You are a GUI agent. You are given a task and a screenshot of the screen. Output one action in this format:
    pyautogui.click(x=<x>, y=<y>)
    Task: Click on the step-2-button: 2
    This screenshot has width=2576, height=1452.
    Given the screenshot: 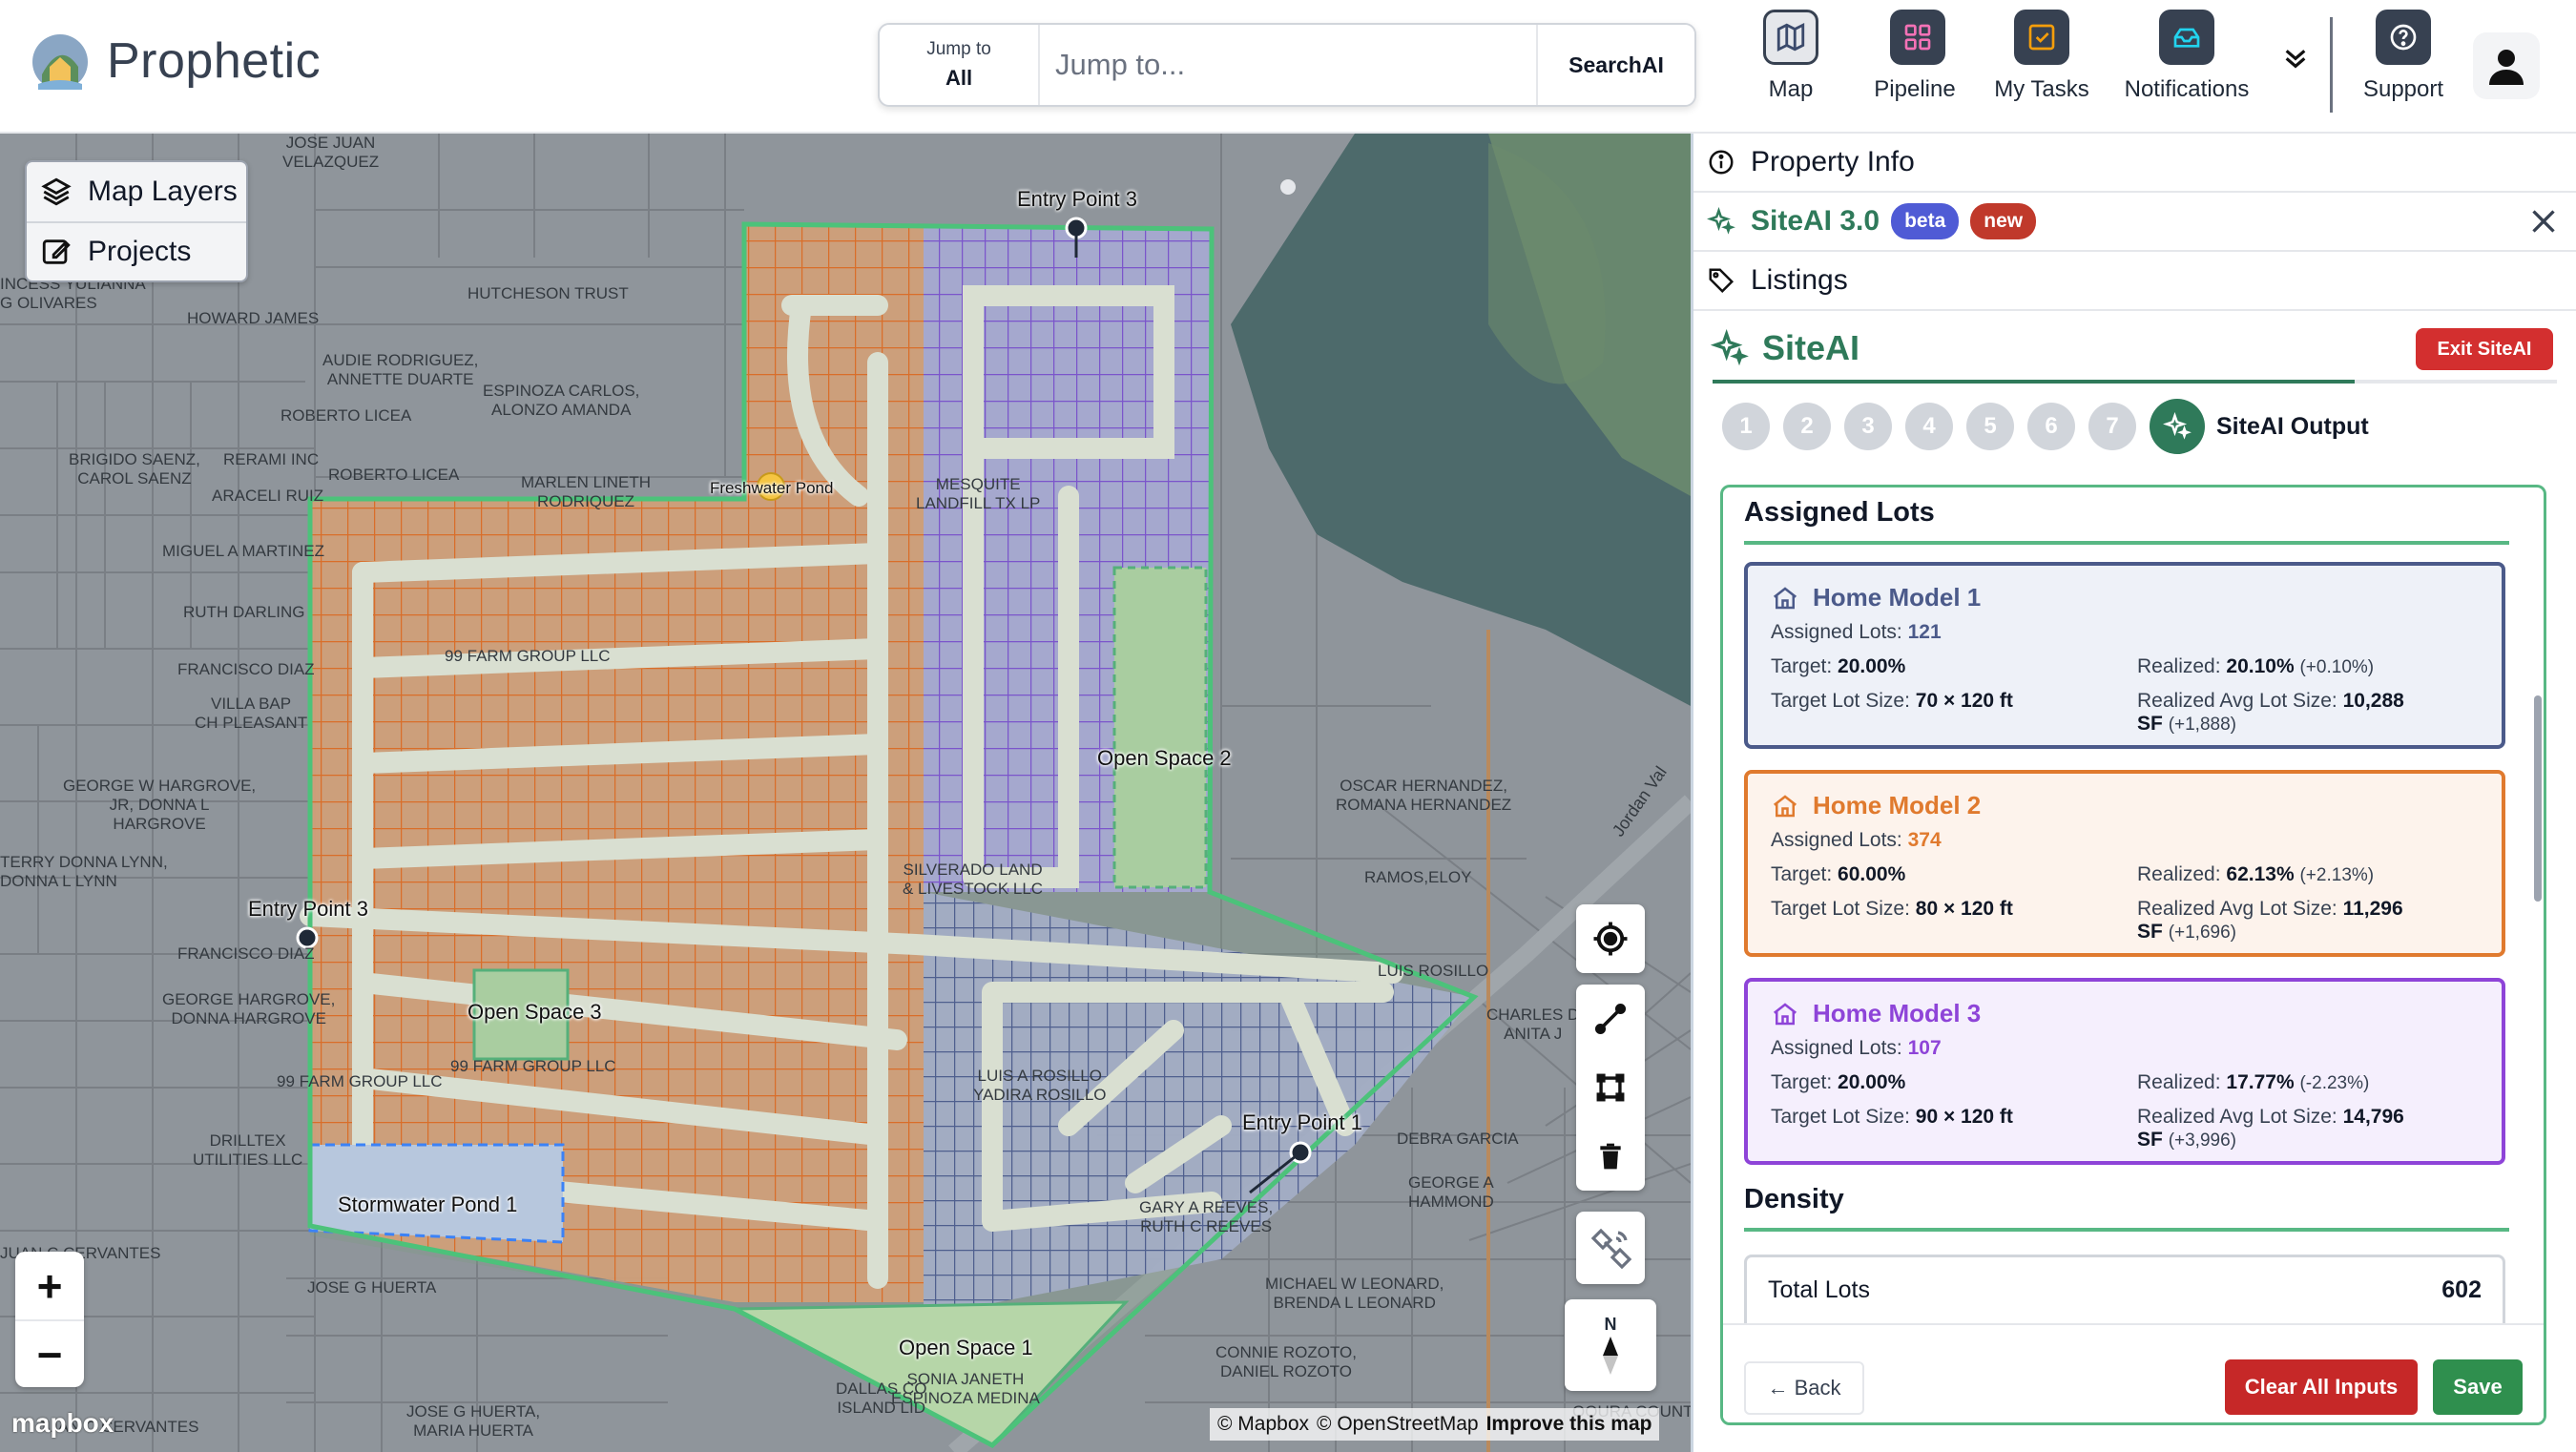 What is the action you would take?
    pyautogui.click(x=1807, y=427)
    